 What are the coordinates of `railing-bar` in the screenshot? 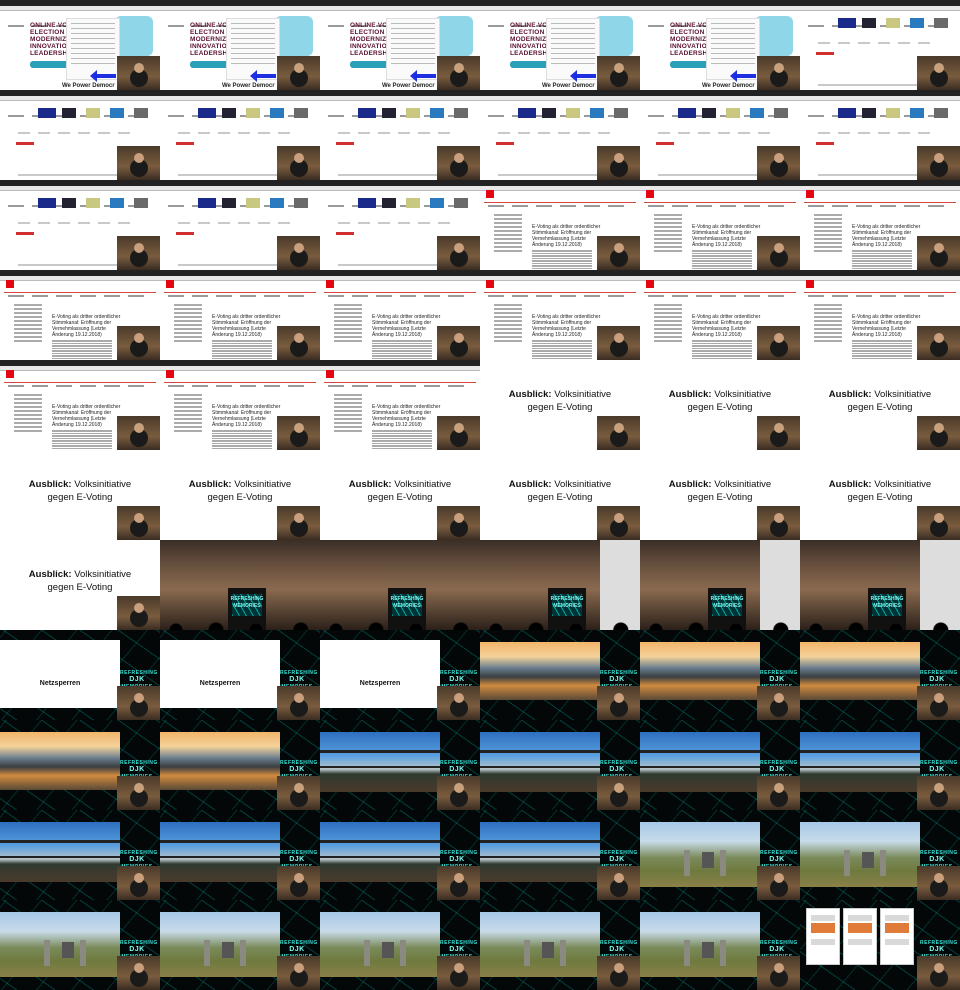 It's located at (540, 751).